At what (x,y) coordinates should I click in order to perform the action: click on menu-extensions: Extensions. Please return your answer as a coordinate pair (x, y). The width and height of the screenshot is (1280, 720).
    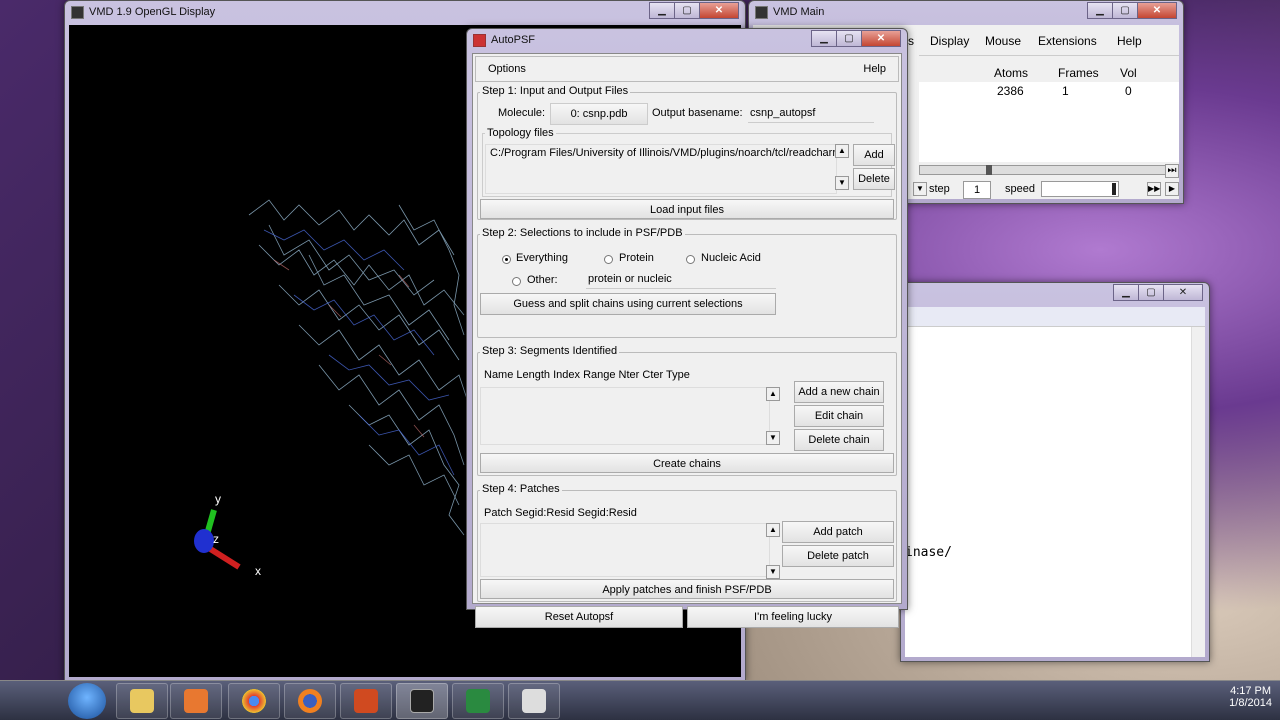
    Looking at the image, I should click on (1067, 41).